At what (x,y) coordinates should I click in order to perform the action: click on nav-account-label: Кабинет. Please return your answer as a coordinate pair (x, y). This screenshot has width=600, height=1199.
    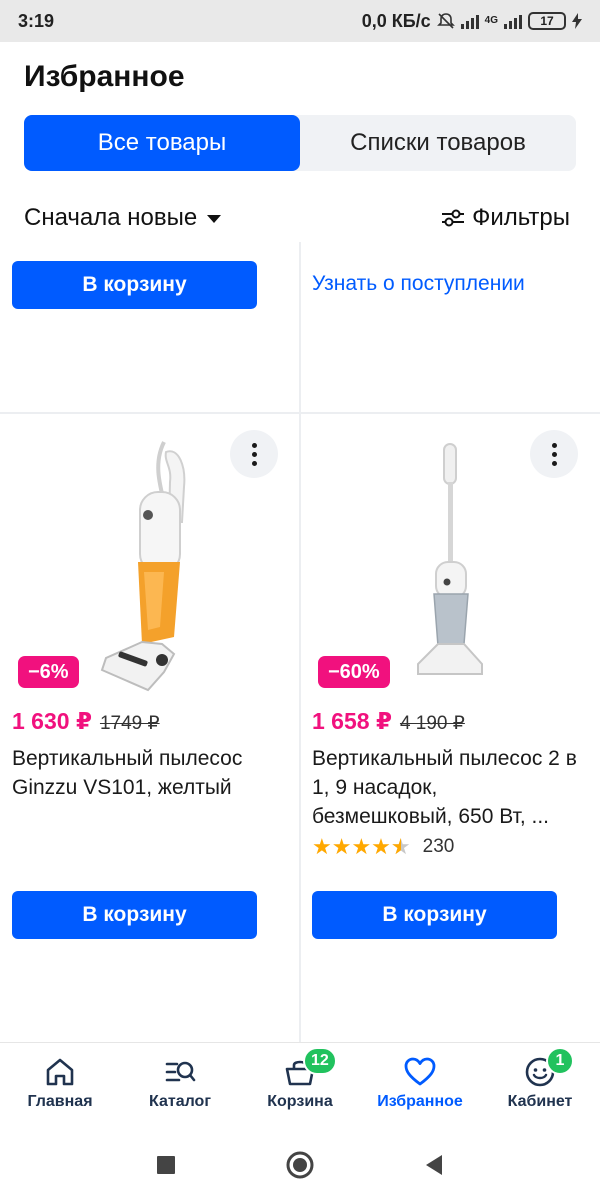
    Looking at the image, I should click on (540, 1101).